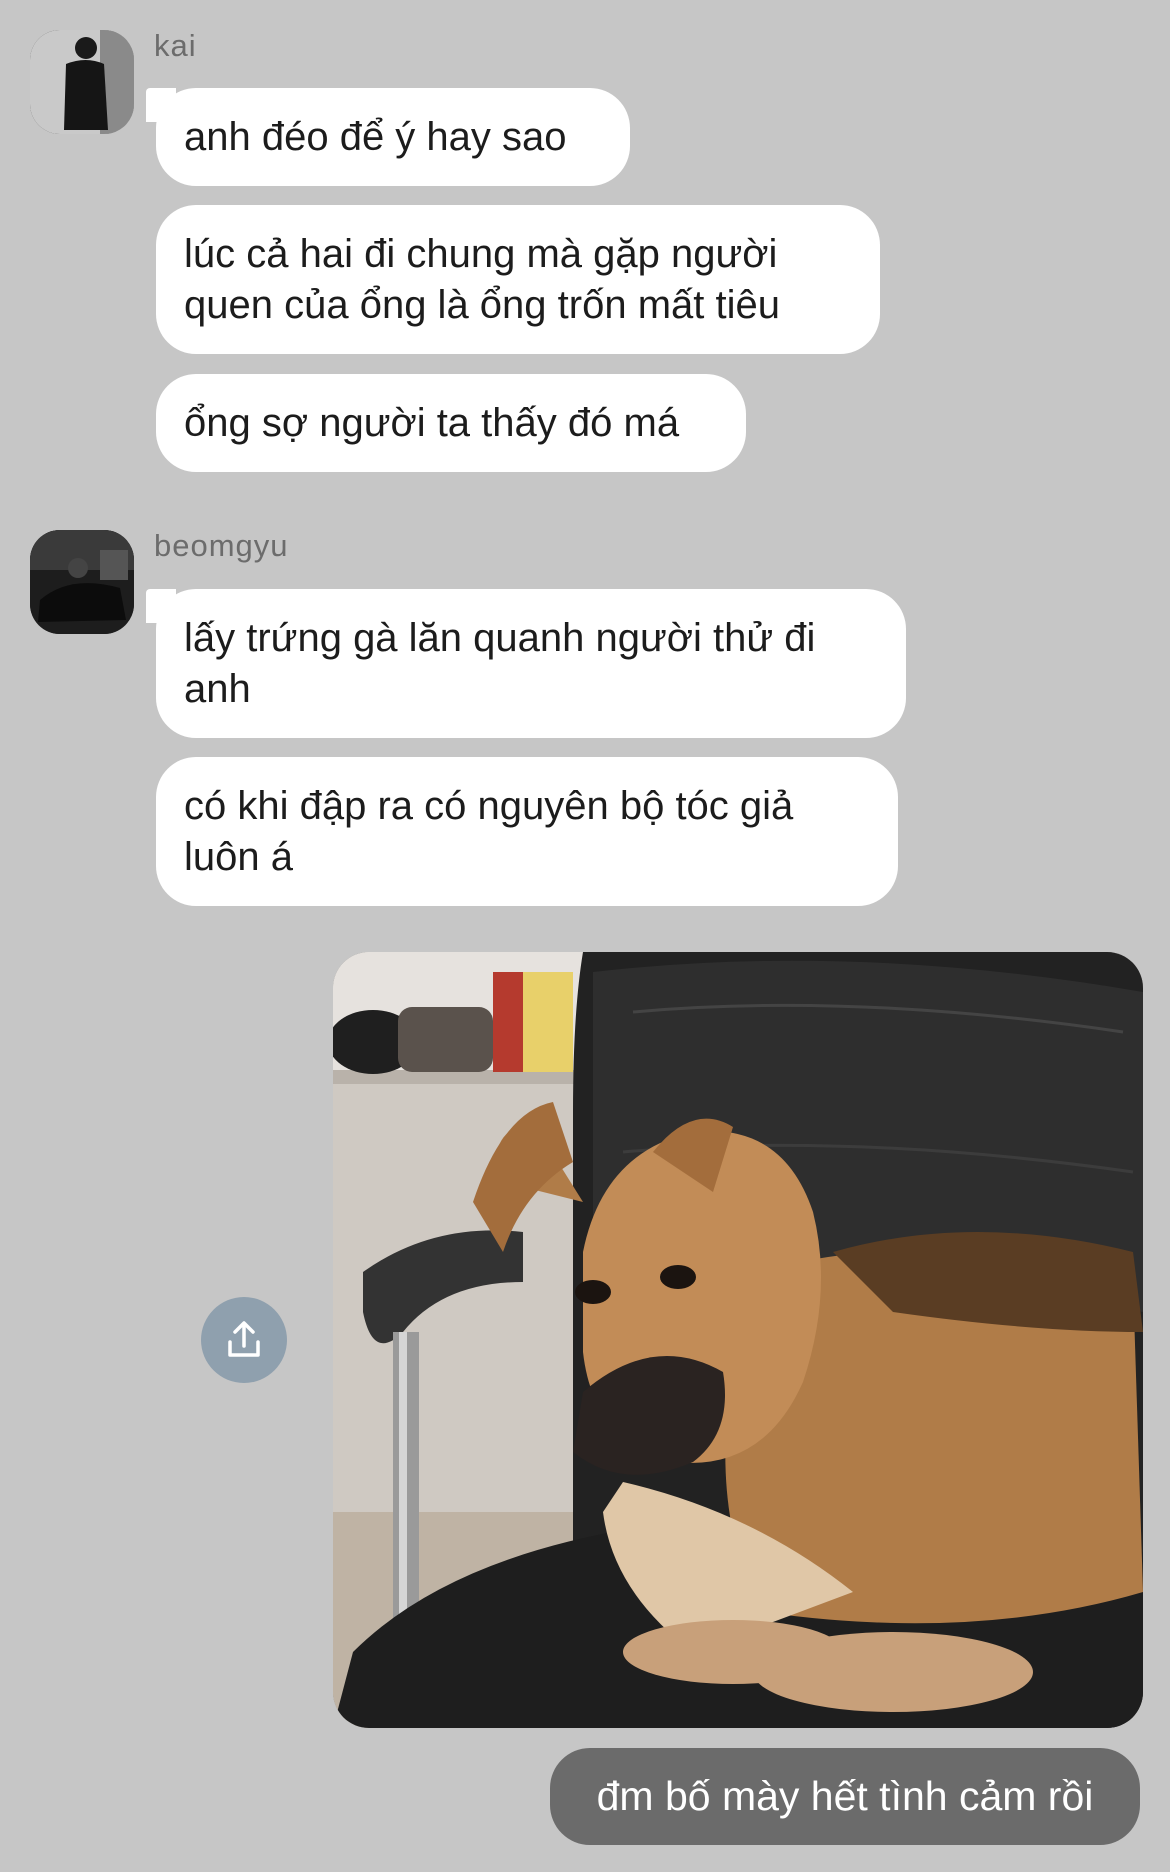  I want to click on avatar-kai, so click(82, 82).